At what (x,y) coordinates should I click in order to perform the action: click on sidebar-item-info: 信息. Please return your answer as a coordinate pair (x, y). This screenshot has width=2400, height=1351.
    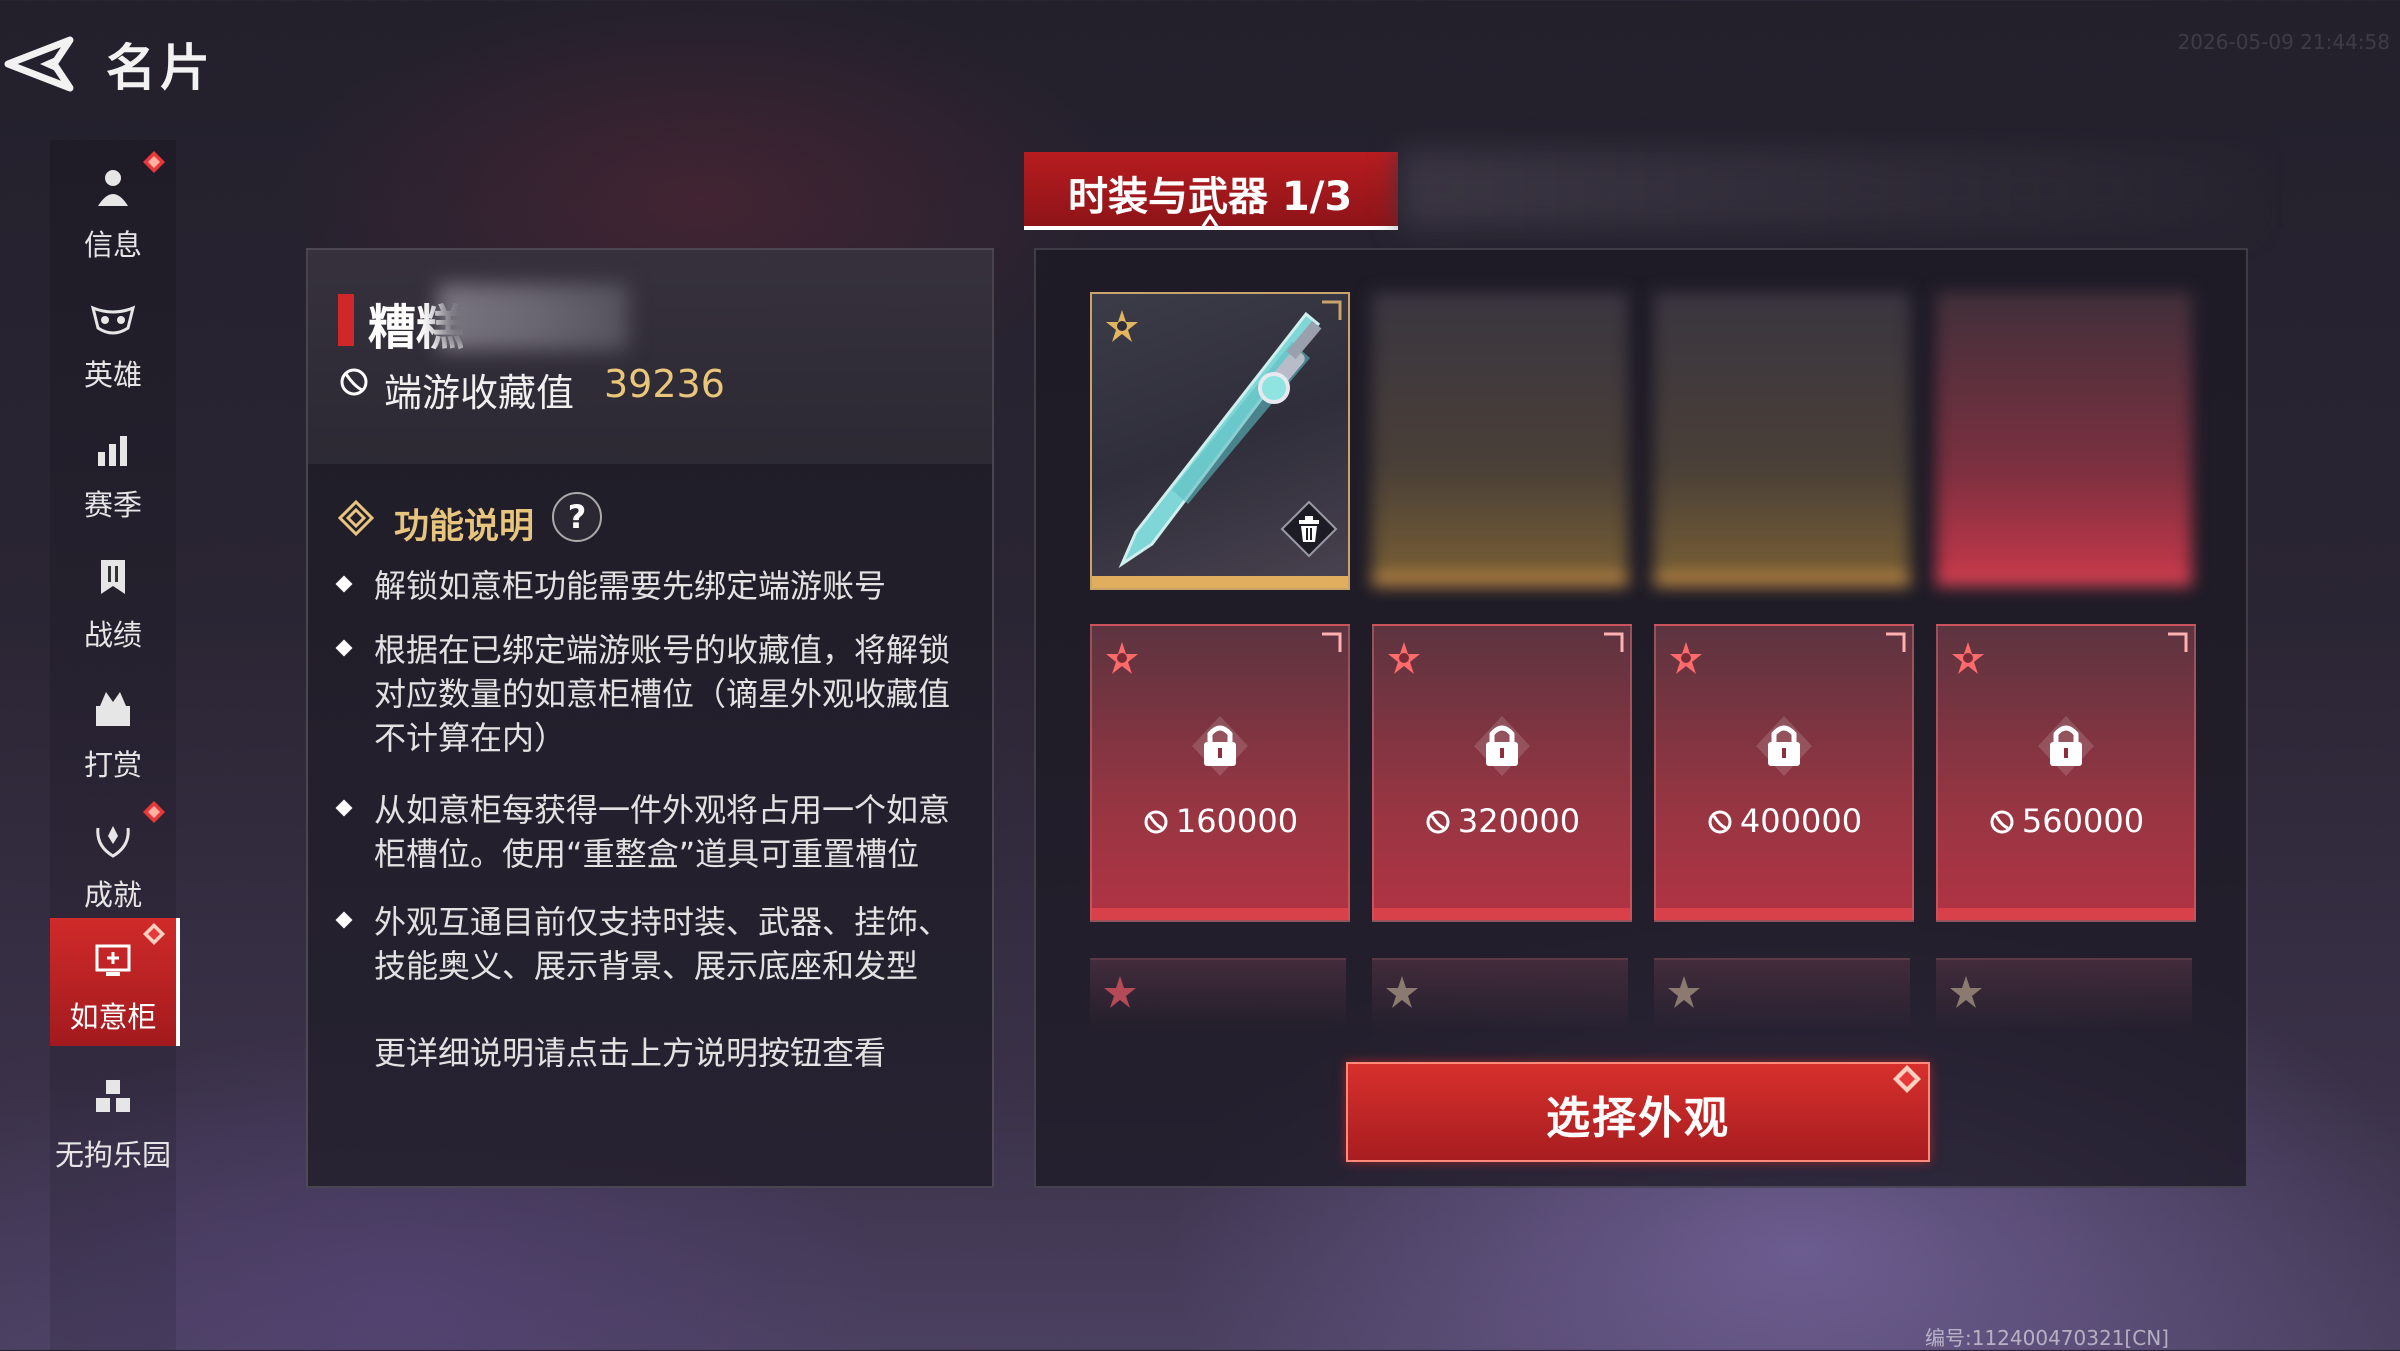
    Looking at the image, I should click on (113, 210).